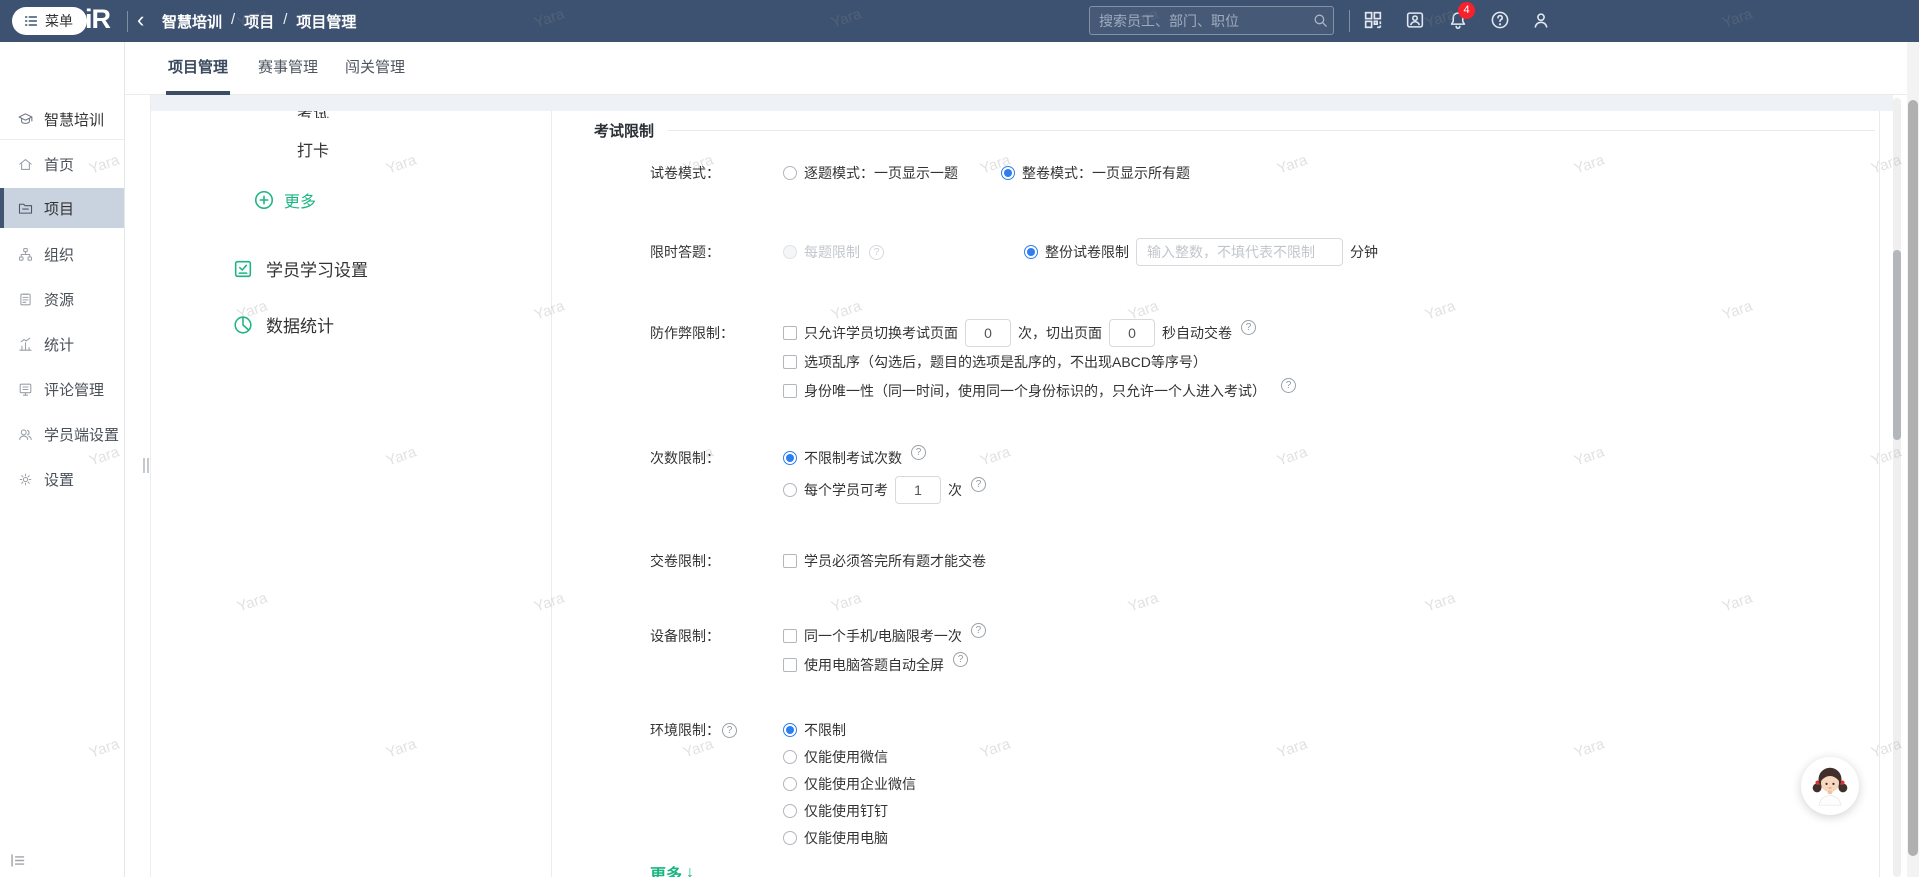 This screenshot has height=877, width=1919. Describe the element at coordinates (127, 21) in the screenshot. I see `logo-divider` at that location.